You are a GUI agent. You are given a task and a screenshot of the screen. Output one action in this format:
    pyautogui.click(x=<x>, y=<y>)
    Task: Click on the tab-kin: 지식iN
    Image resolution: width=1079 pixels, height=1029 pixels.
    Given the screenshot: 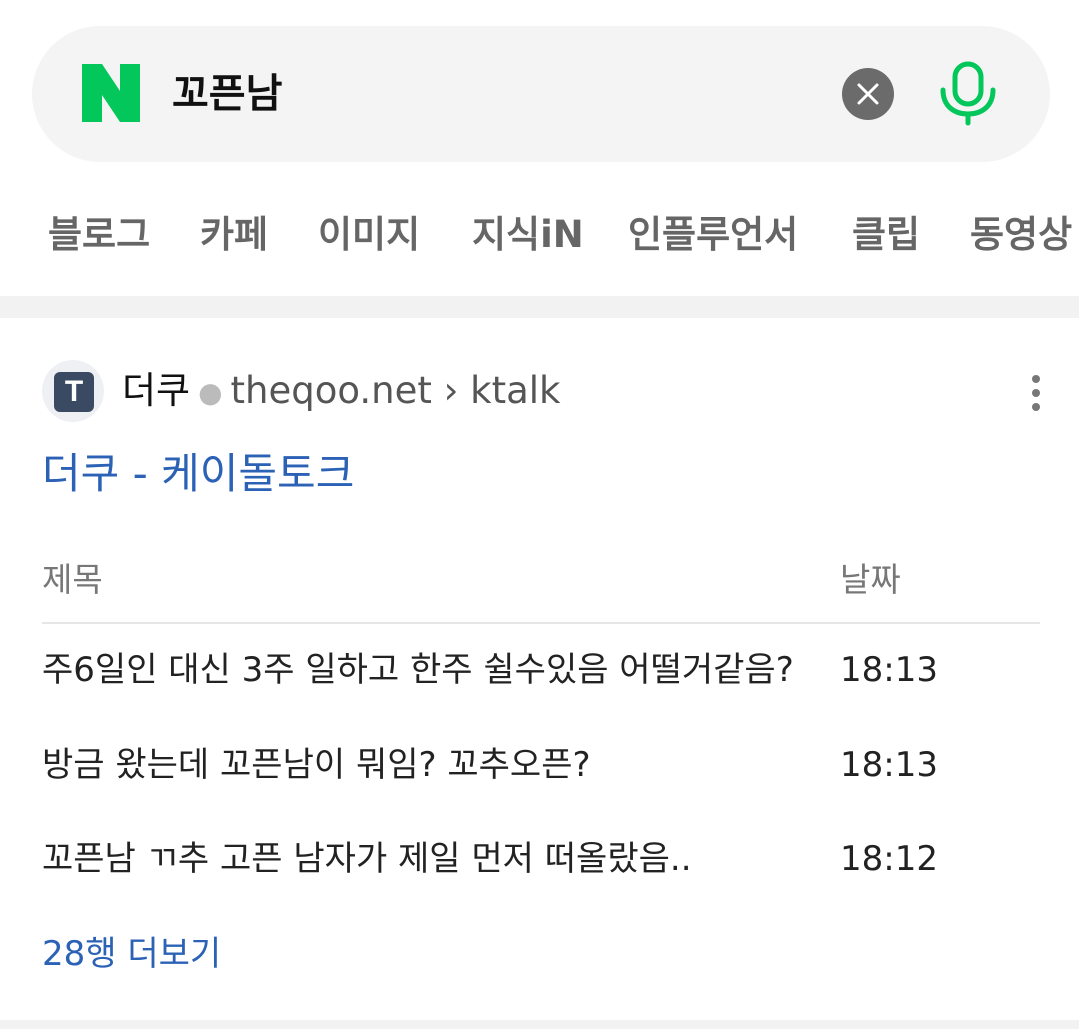 What is the action you would take?
    pyautogui.click(x=528, y=235)
    